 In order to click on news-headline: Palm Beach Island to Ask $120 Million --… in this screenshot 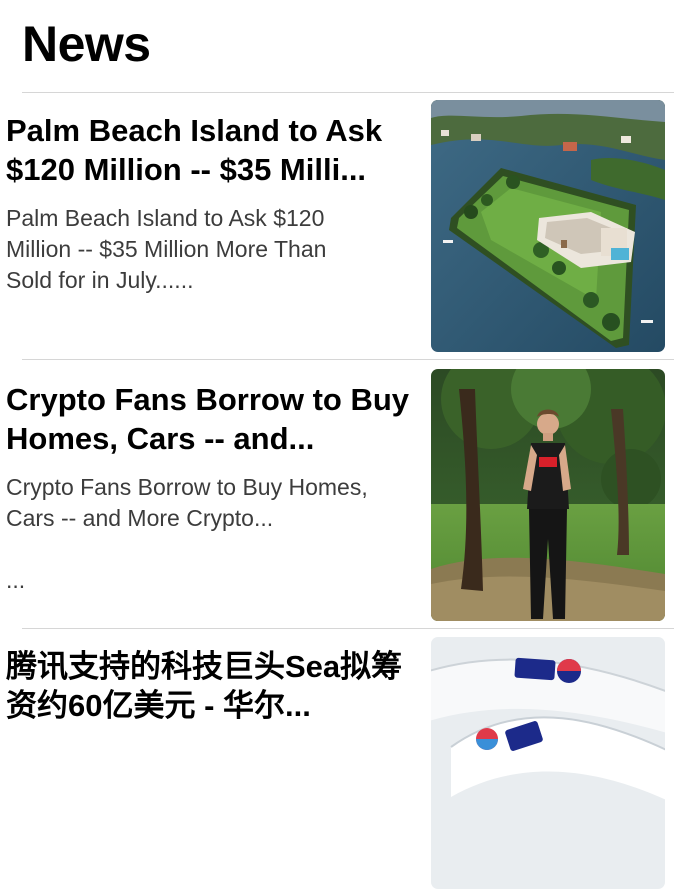, I will do `click(194, 150)`.